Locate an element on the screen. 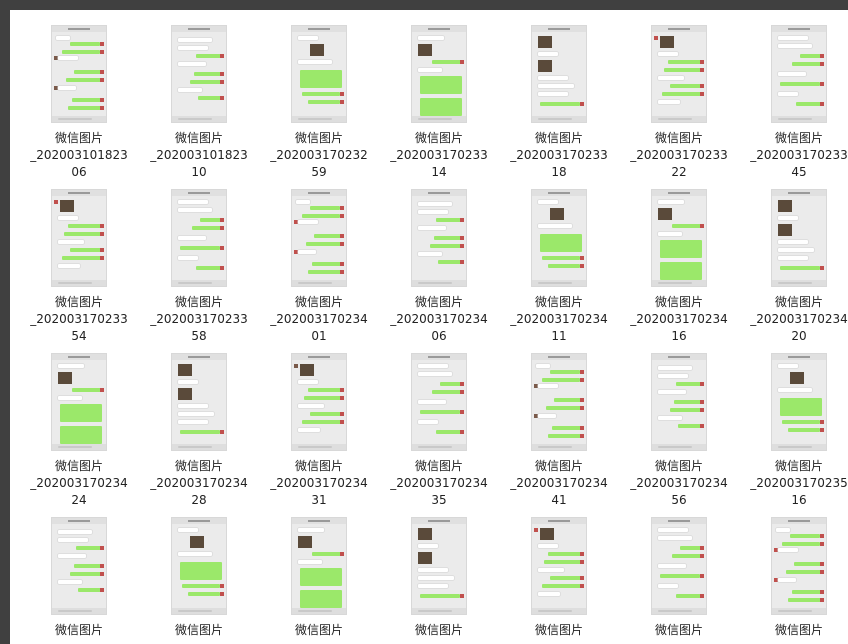 The width and height of the screenshot is (848, 644). file-item: 微信图片 _202003170233 18 is located at coordinates (559, 100).